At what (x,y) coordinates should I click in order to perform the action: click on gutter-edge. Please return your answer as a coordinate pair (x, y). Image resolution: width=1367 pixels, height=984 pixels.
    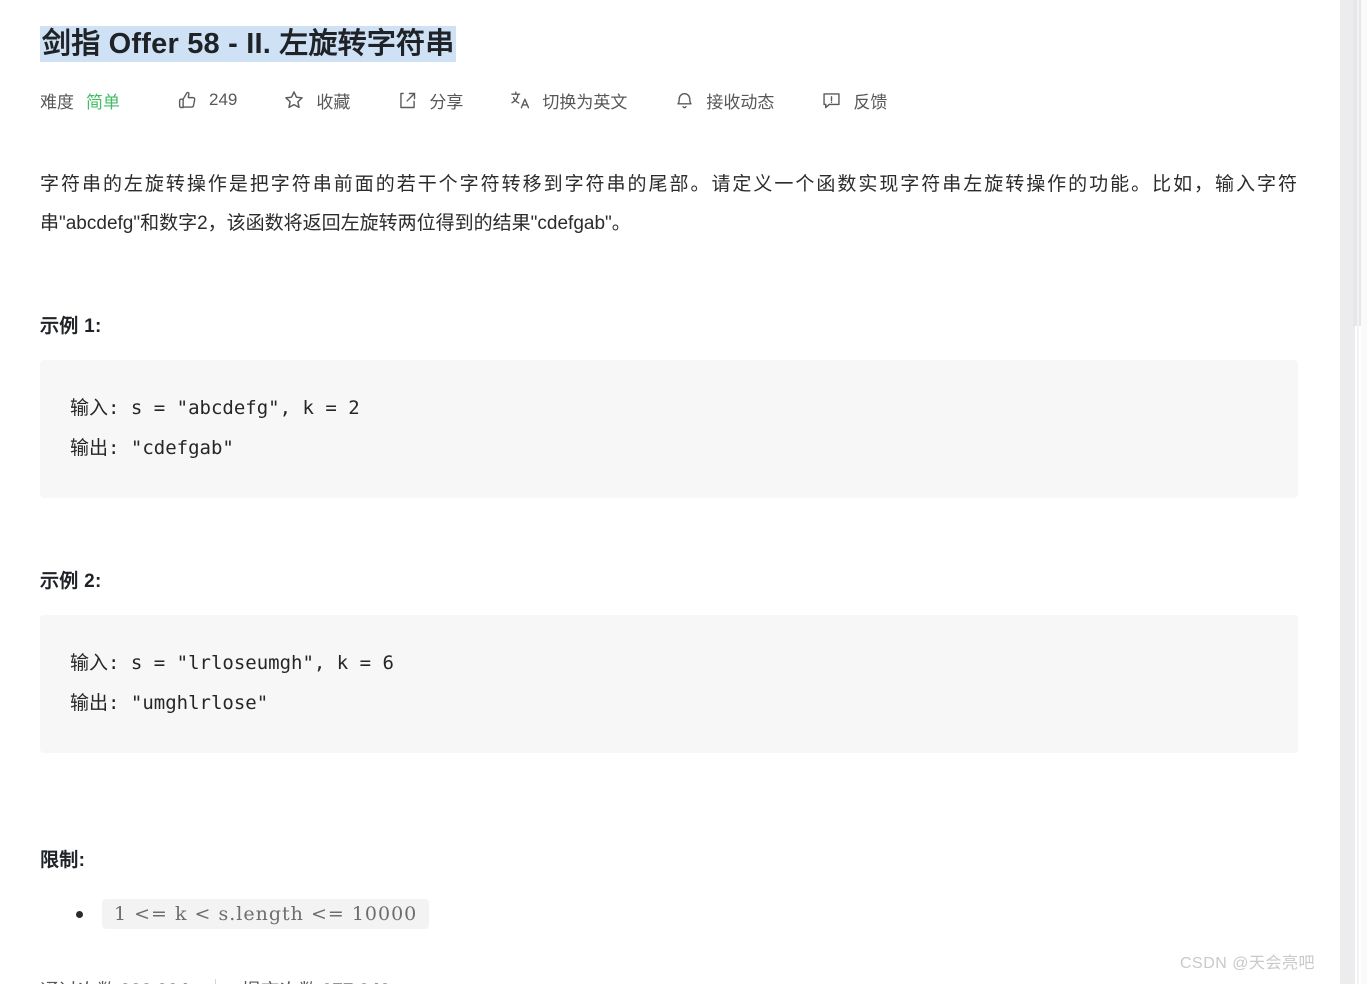
    Looking at the image, I should click on (1364, 492).